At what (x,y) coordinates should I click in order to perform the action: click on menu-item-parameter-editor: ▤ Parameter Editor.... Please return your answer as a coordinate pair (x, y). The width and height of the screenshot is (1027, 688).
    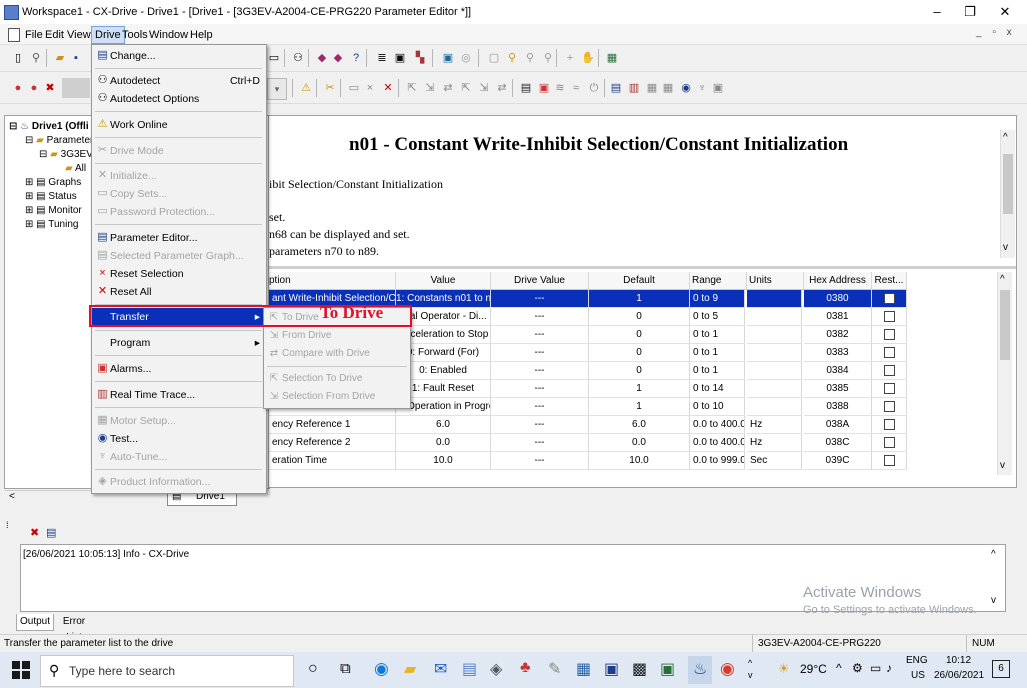
    Looking at the image, I should click on (179, 238).